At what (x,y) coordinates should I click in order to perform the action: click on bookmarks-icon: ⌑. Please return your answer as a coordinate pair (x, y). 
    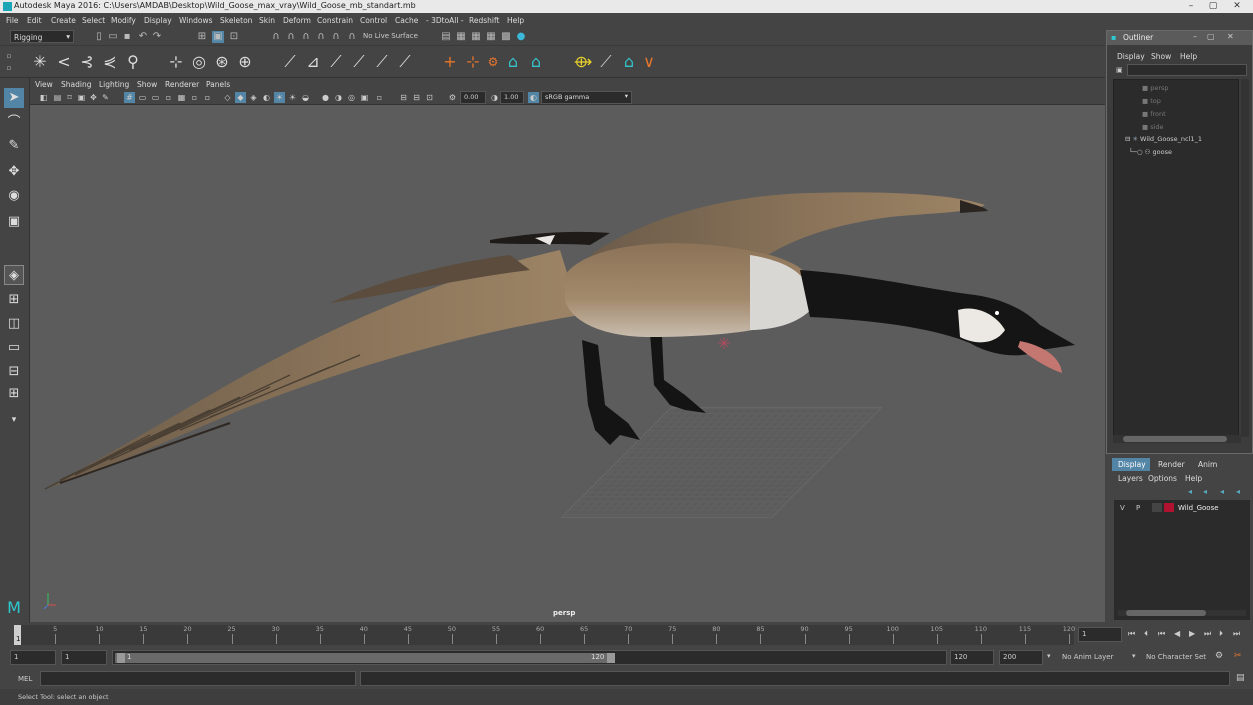
    Looking at the image, I should click on (69, 97).